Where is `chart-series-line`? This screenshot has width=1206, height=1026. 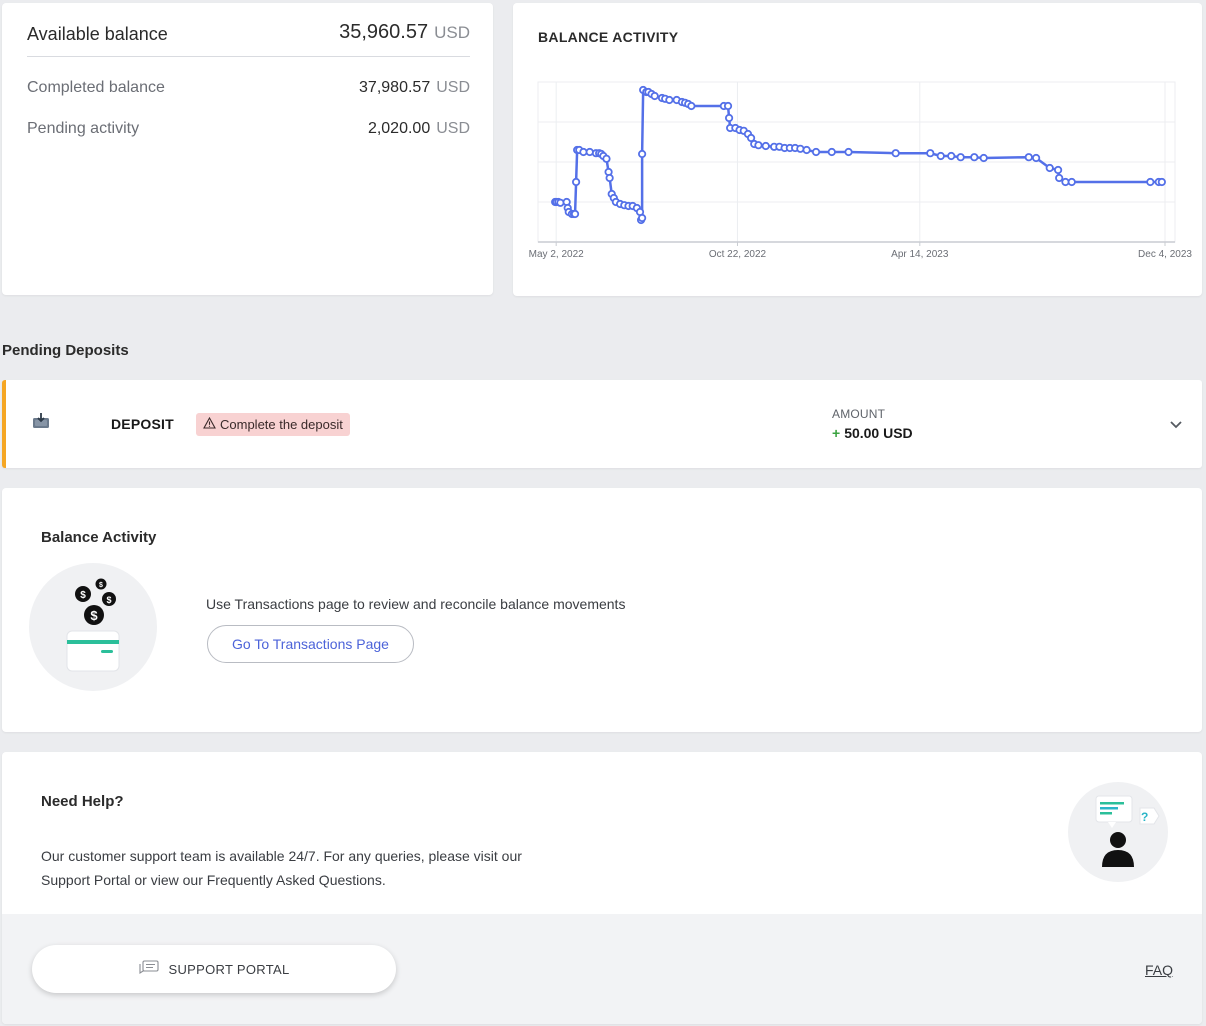 chart-series-line is located at coordinates (858, 155).